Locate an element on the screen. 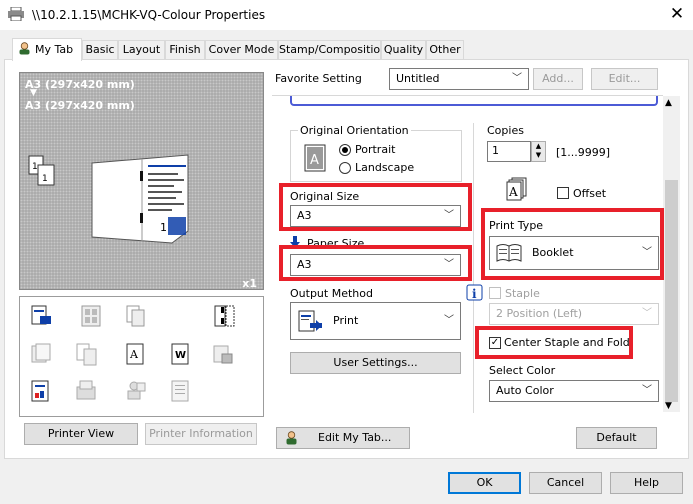 The height and width of the screenshot is (504, 693). favorite-setting-select: Untitled ﹀ is located at coordinates (459, 79).